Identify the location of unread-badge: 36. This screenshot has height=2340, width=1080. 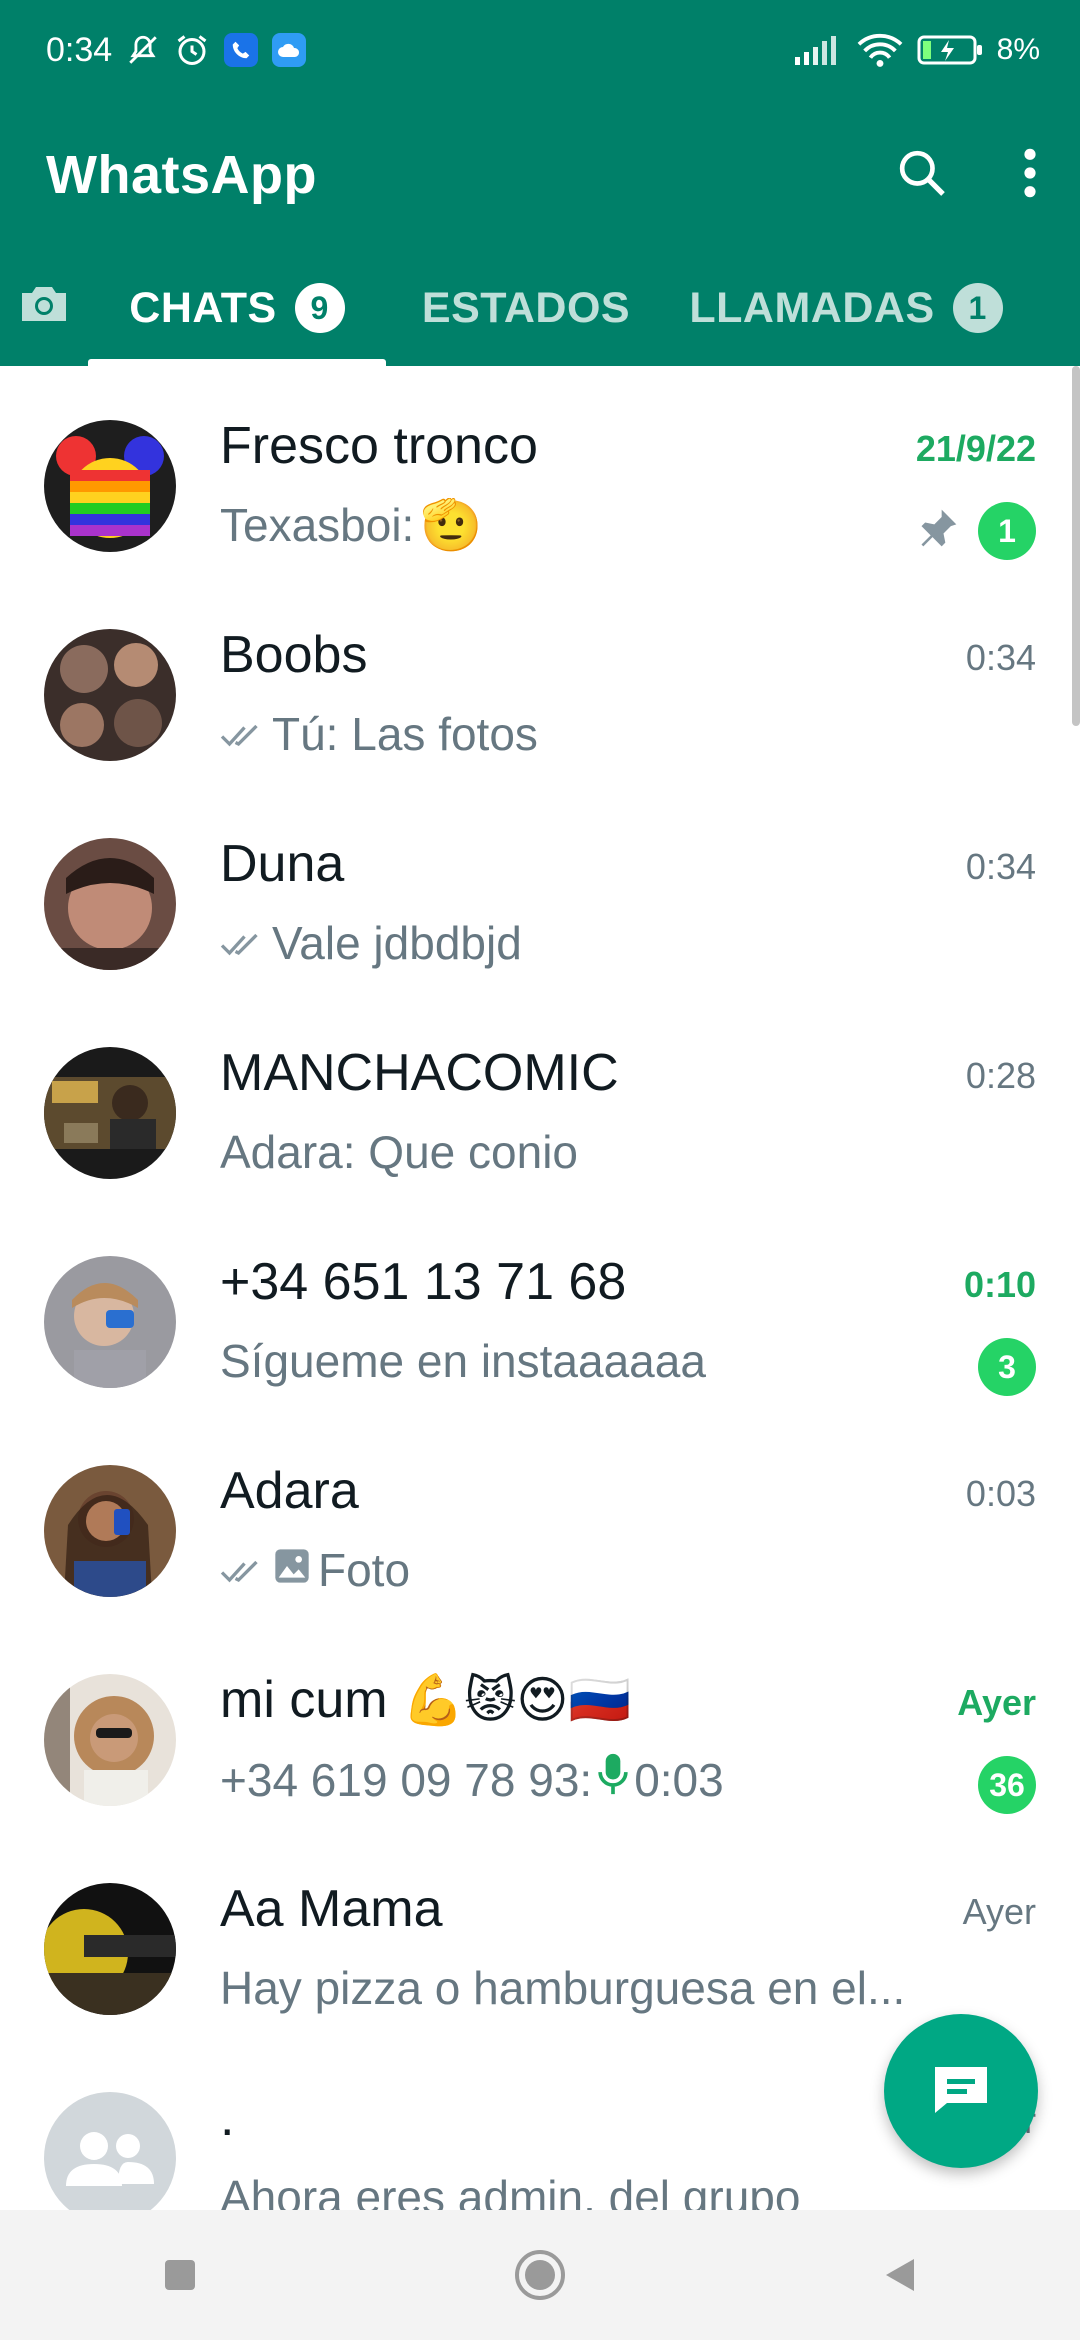
(1007, 1785).